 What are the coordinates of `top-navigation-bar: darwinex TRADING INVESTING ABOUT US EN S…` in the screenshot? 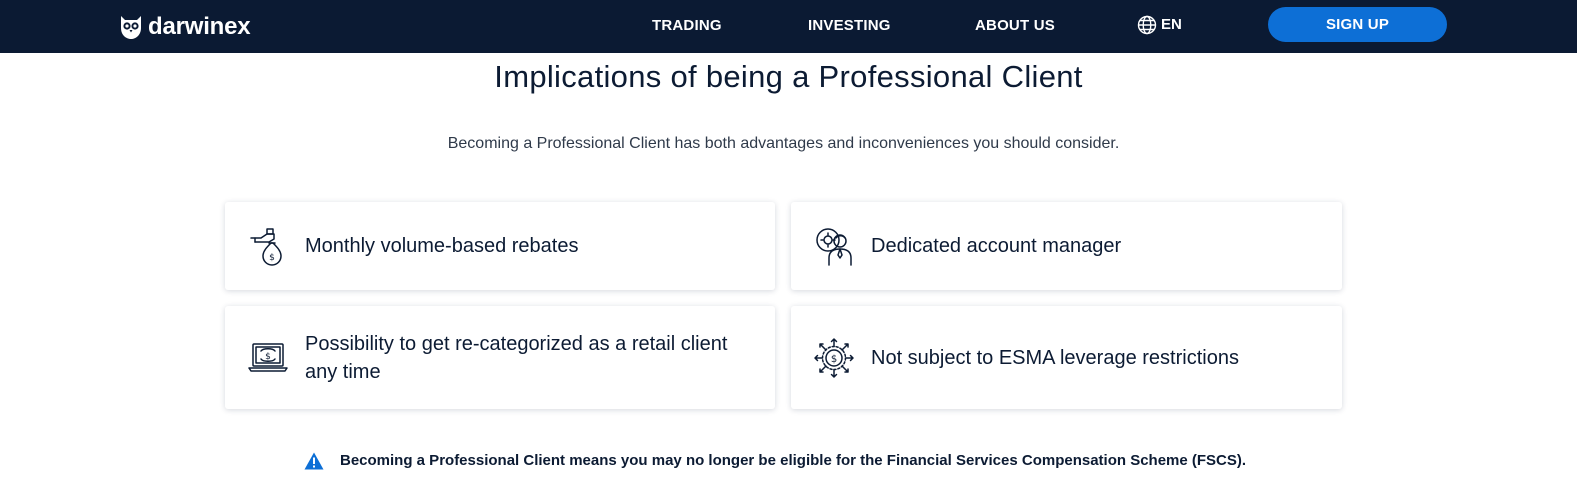 It's located at (788, 26).